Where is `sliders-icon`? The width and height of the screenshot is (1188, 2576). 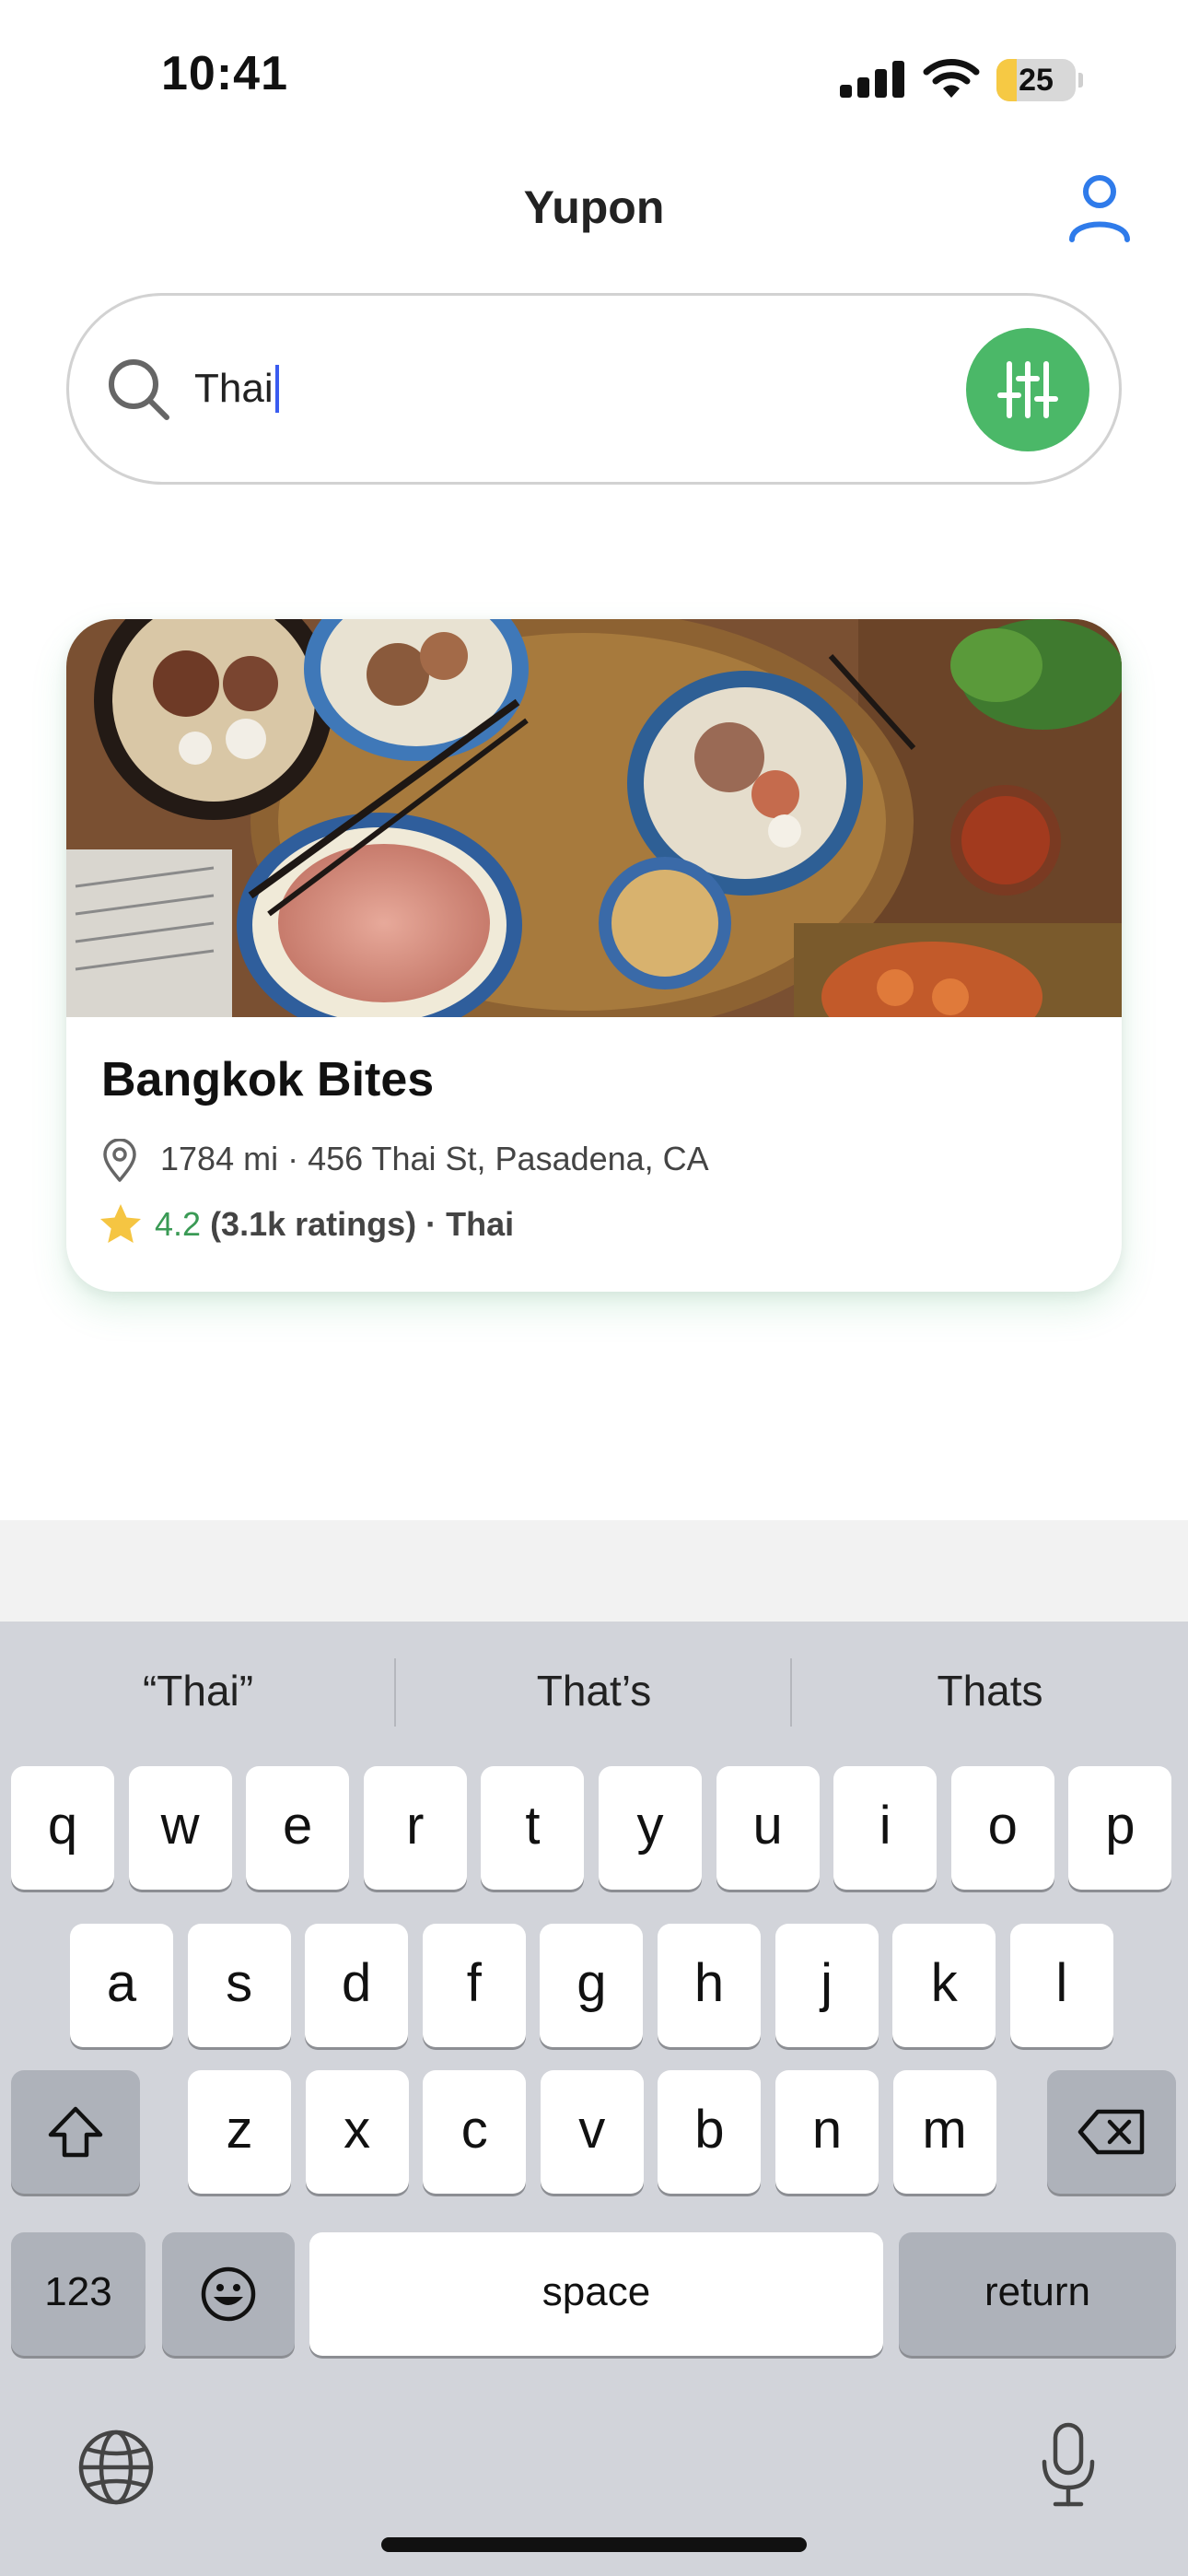
sliders-icon is located at coordinates (1027, 389).